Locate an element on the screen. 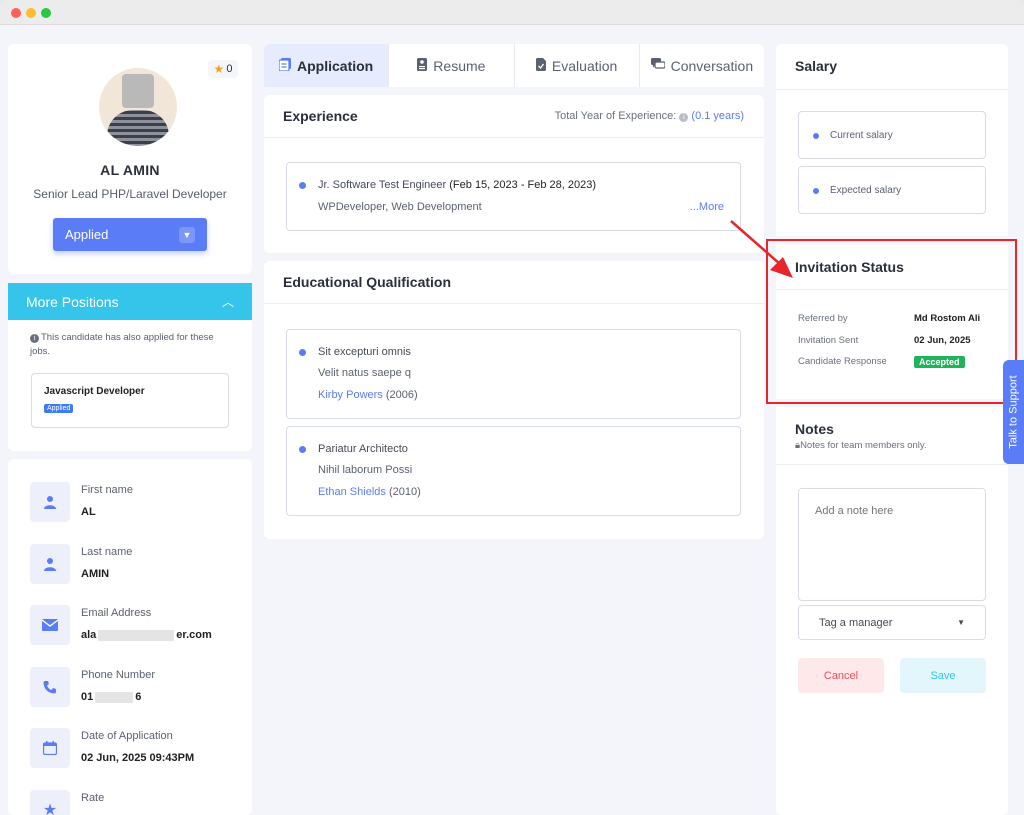 The height and width of the screenshot is (815, 1024). other-job-title: Javascript Developer is located at coordinates (94, 391).